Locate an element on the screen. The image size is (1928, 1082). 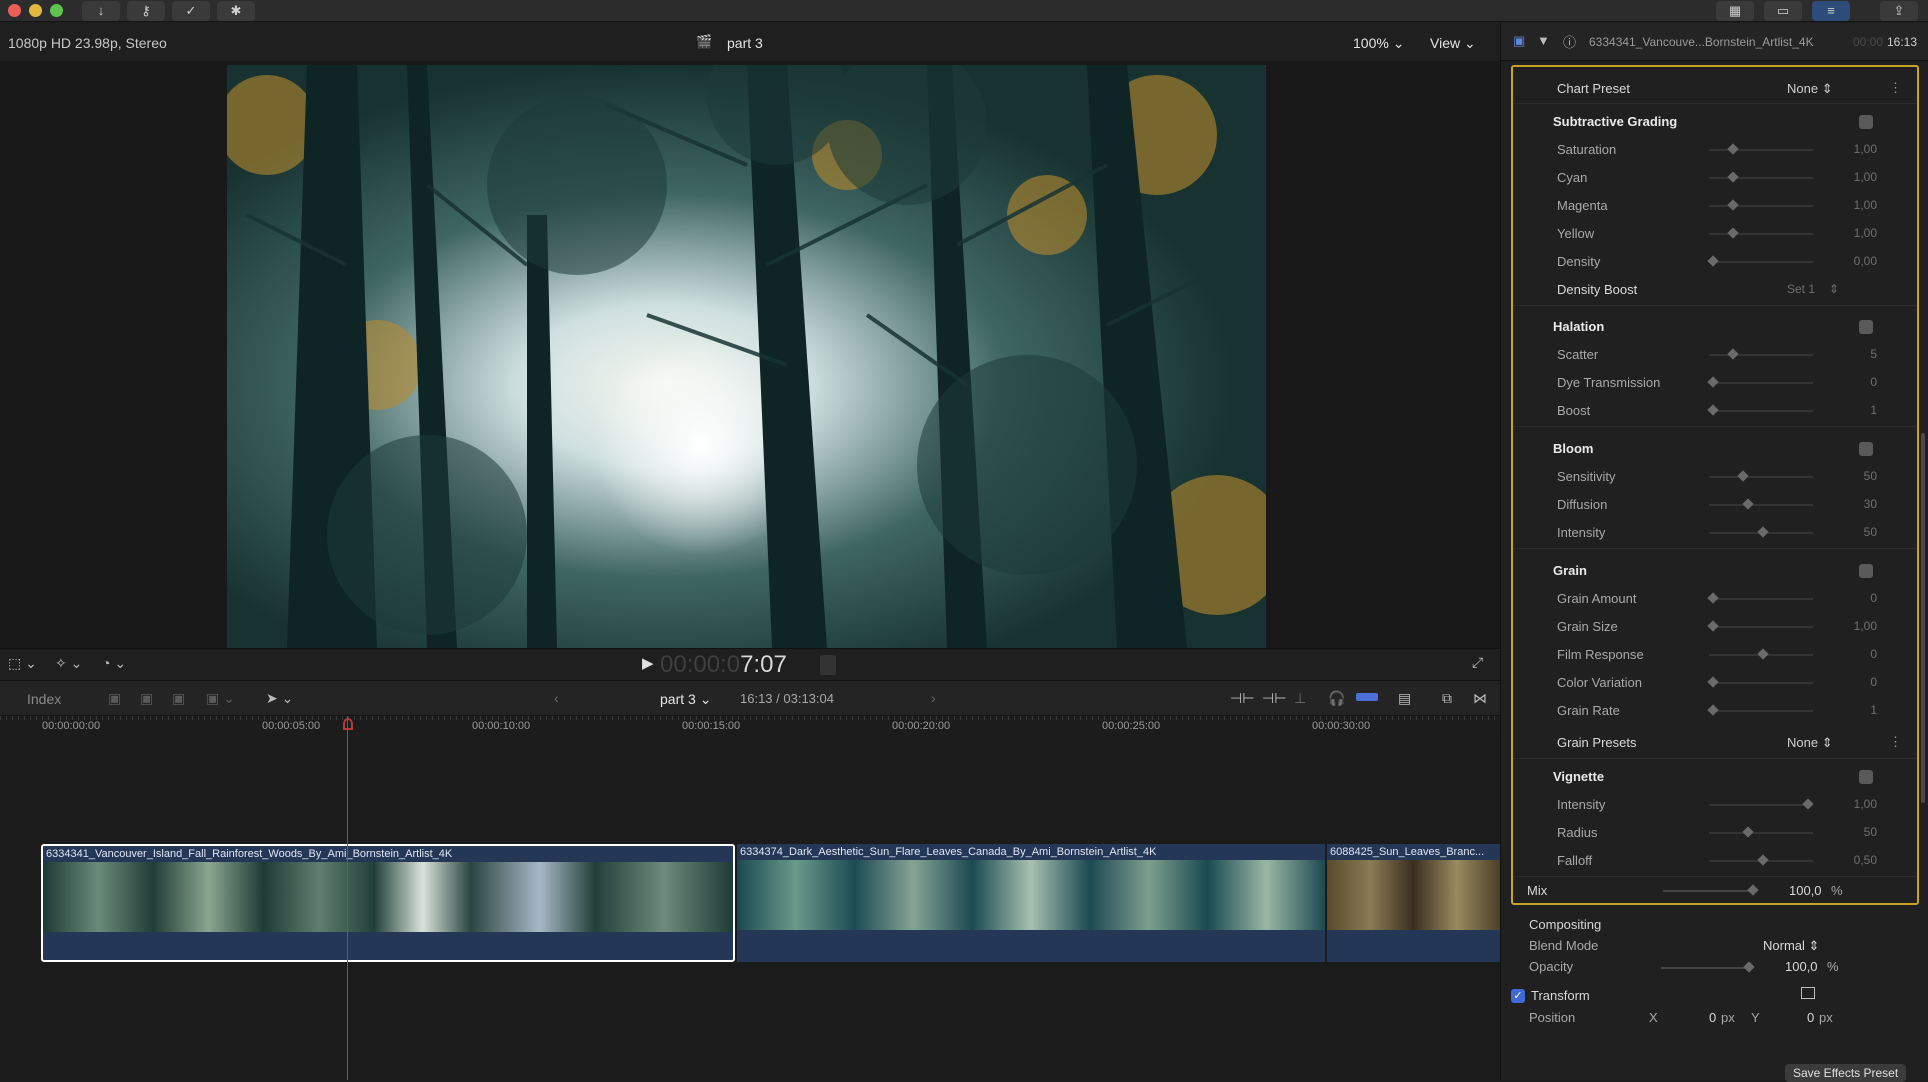
zoom-select: 100% ⌄ is located at coordinates (1378, 43).